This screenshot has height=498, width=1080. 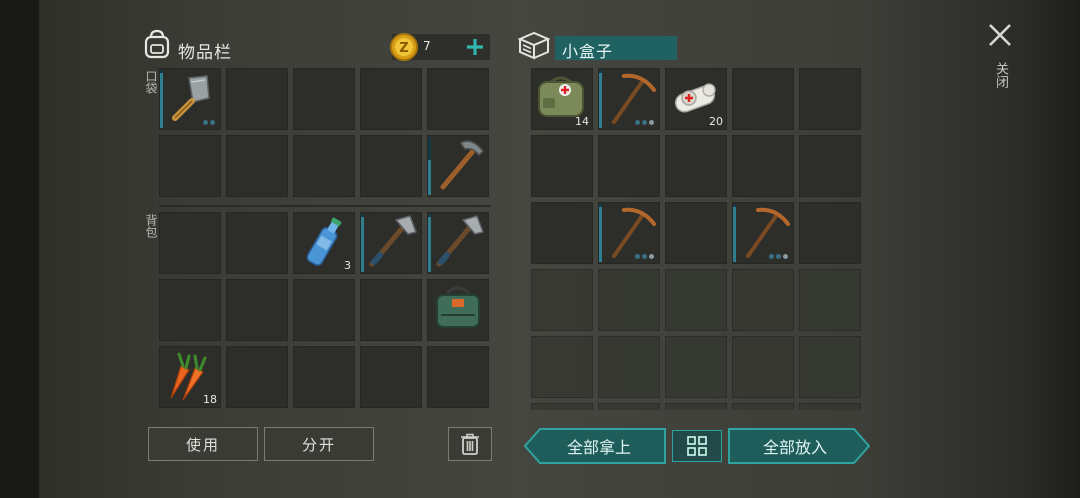 I want to click on pocket-label: 口袋, so click(x=151, y=82).